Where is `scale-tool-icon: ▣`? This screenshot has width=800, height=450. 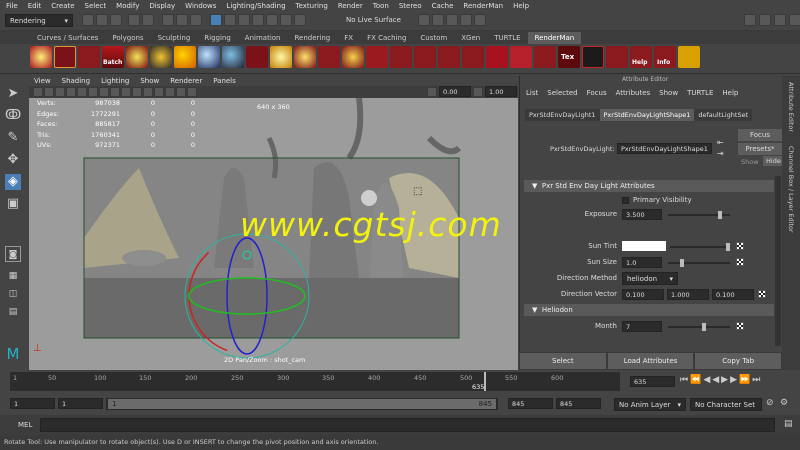
scale-tool-icon: ▣ is located at coordinates (13, 204).